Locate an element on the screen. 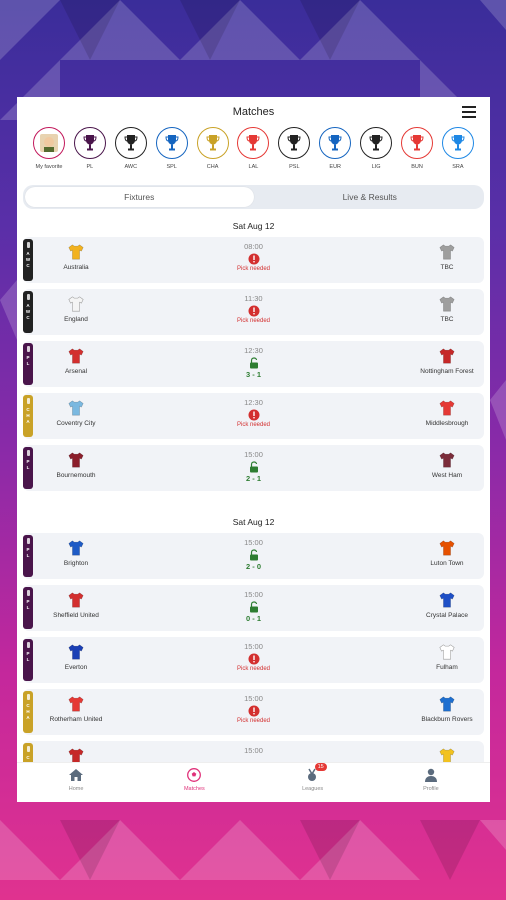 This screenshot has width=506, height=900. kickoff-time: 12:30 is located at coordinates (253, 350).